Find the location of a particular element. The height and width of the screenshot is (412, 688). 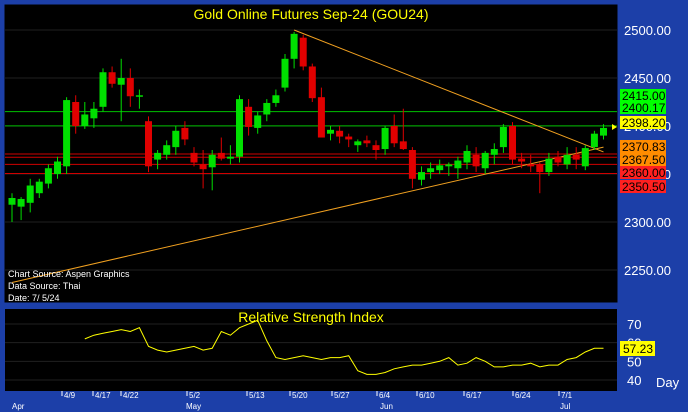

level-label: 2398.20 is located at coordinates (644, 123).